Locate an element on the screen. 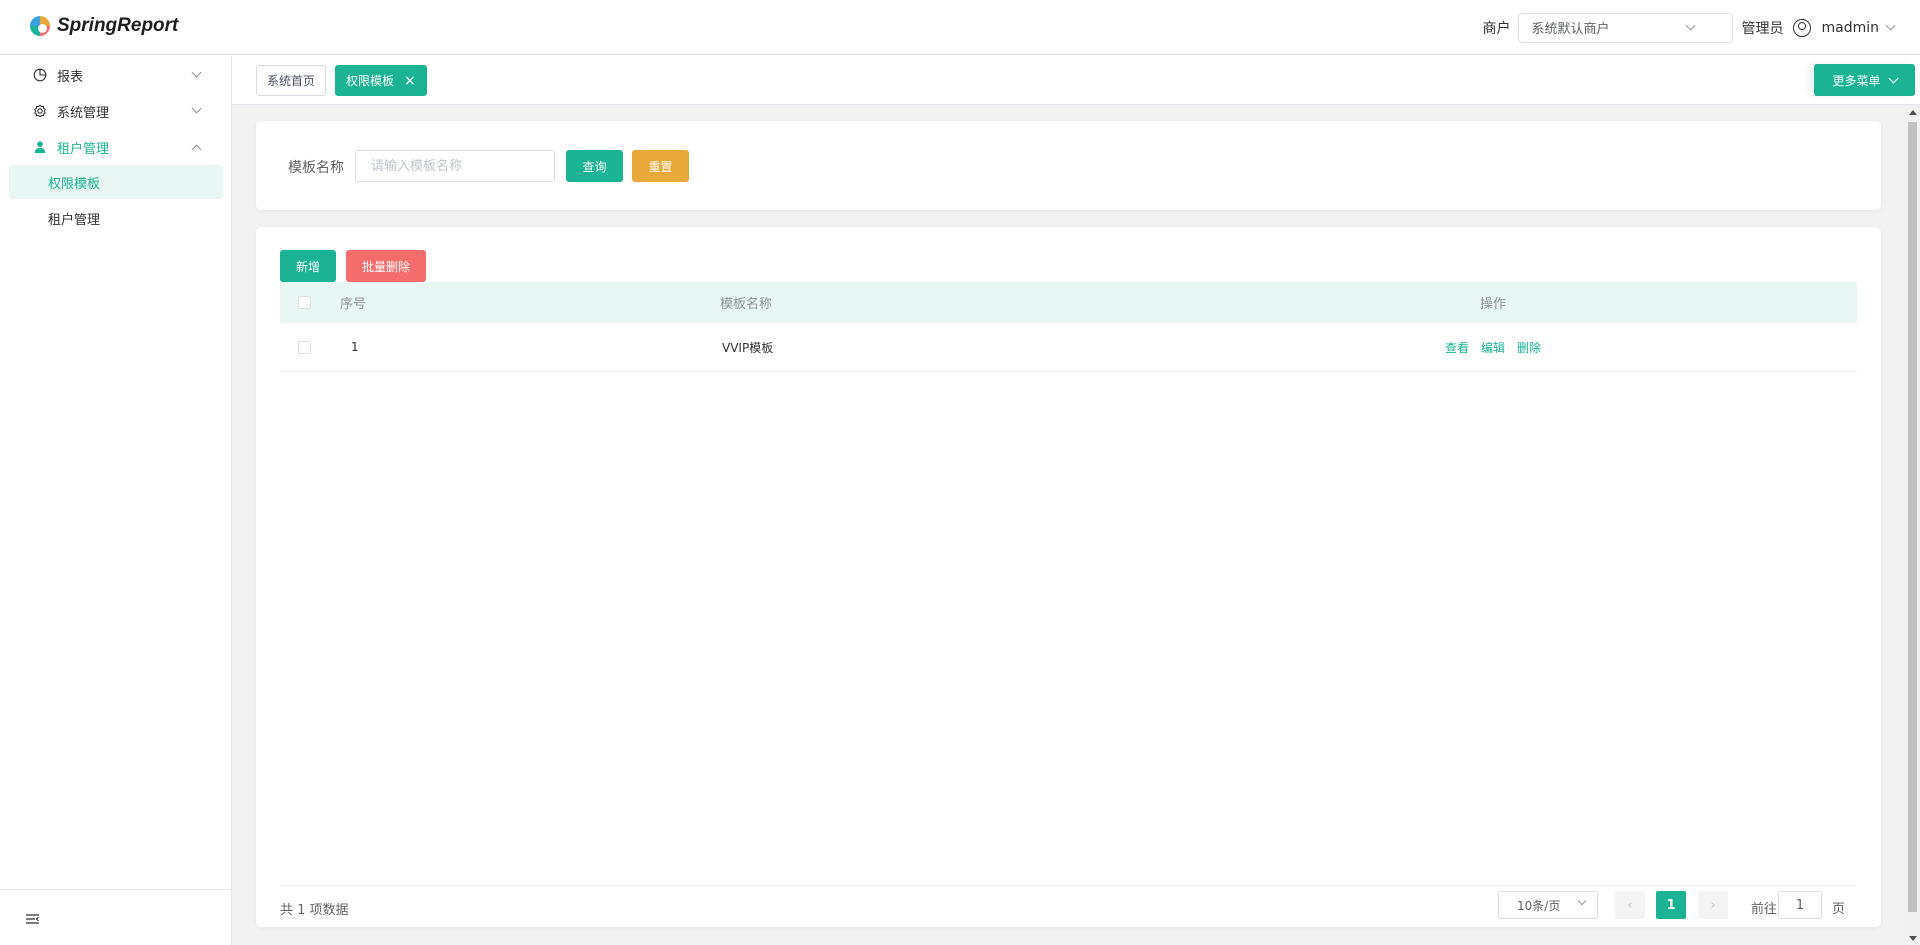 The height and width of the screenshot is (945, 1920). tab-home: 系统首页 is located at coordinates (291, 80).